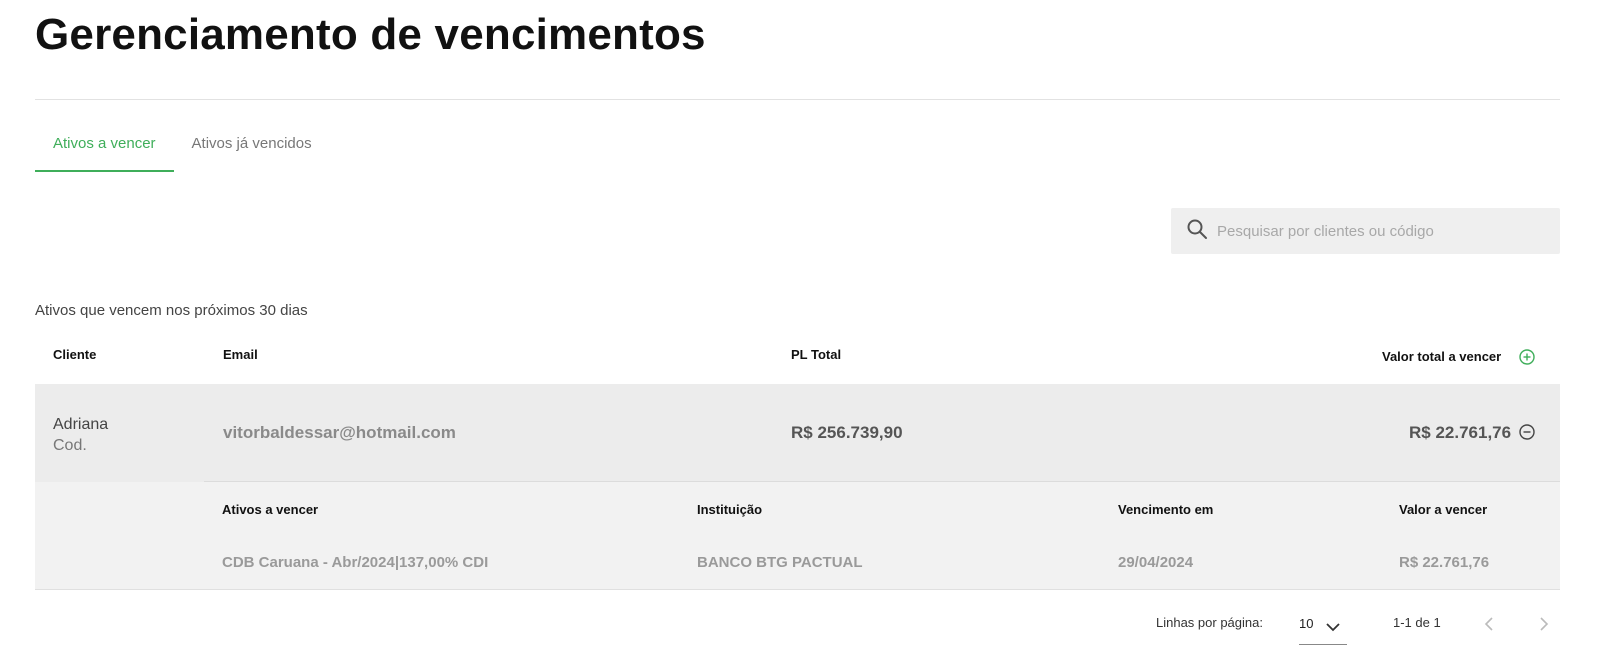  What do you see at coordinates (1417, 622) in the screenshot?
I see `pagination-range: 1-1 de 1` at bounding box center [1417, 622].